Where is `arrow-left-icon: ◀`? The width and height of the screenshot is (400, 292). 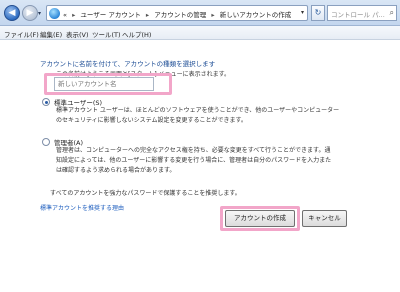 arrow-left-icon: ◀ is located at coordinates (12, 13).